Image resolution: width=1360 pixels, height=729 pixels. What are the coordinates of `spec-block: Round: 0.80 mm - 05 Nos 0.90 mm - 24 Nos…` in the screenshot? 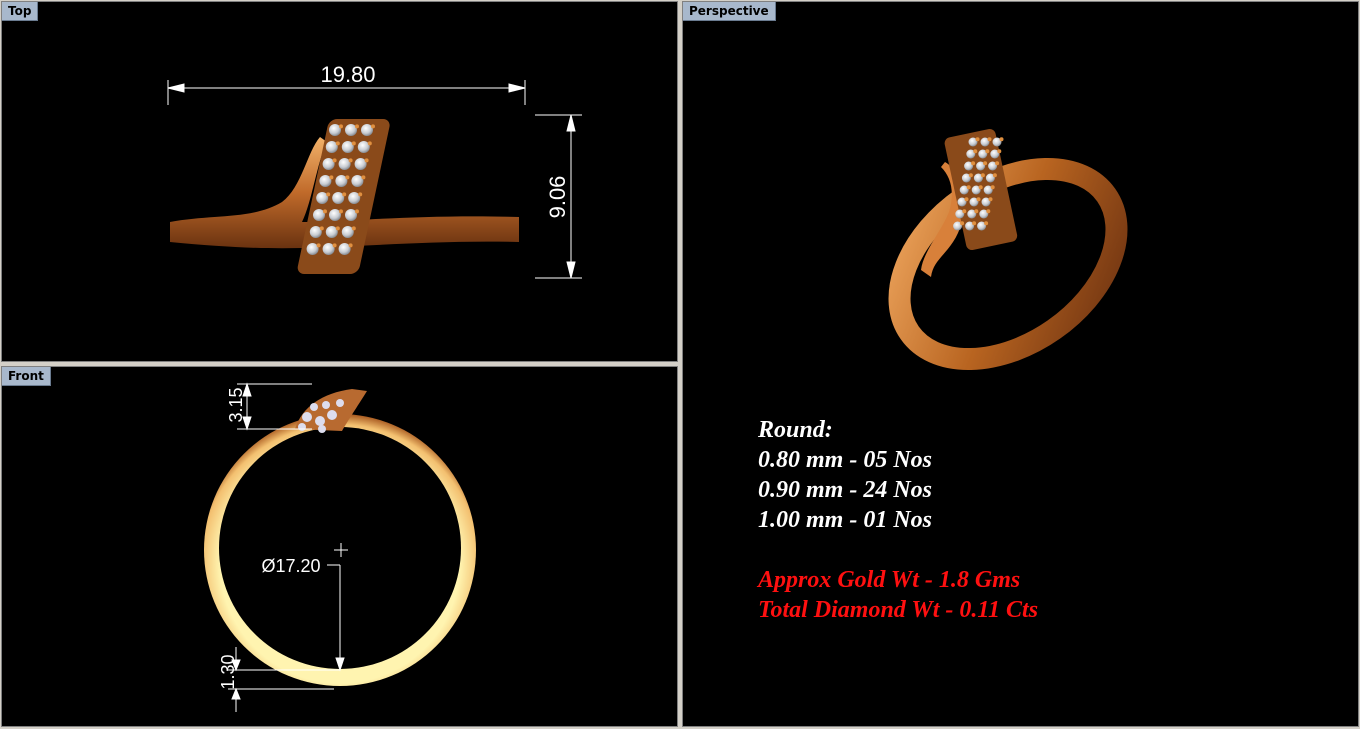 It's located at (898, 520).